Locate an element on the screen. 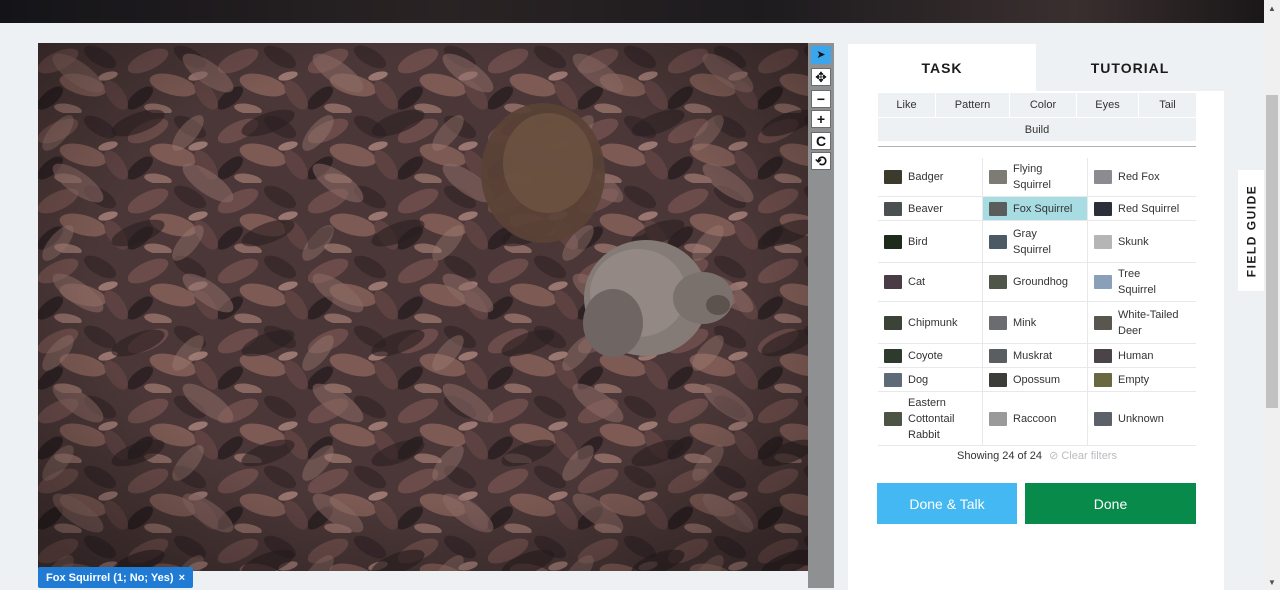 The image size is (1280, 590). species-choice: Beaver is located at coordinates (930, 209).